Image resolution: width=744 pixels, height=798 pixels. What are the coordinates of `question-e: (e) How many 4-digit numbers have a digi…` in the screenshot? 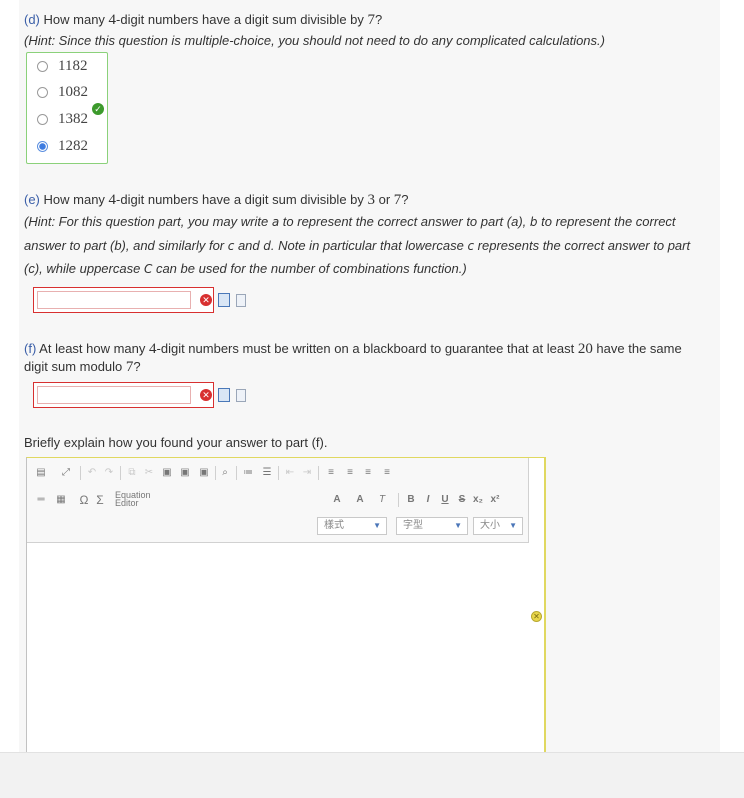 It's located at (216, 200).